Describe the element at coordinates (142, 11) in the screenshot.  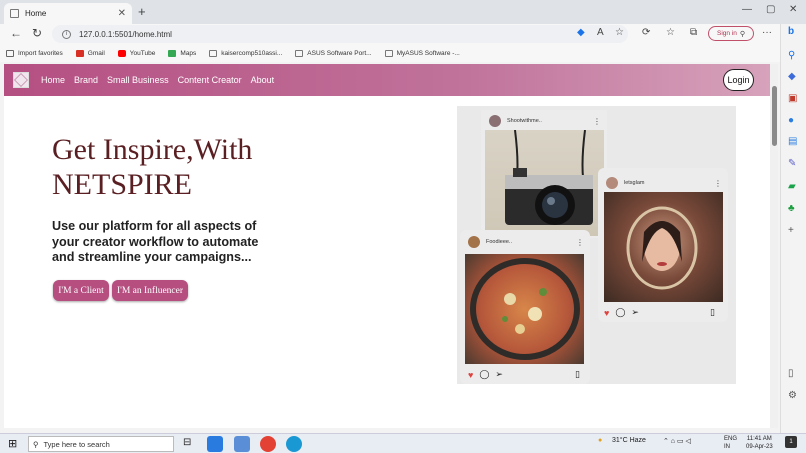
I see `new-tab-icon: +` at that location.